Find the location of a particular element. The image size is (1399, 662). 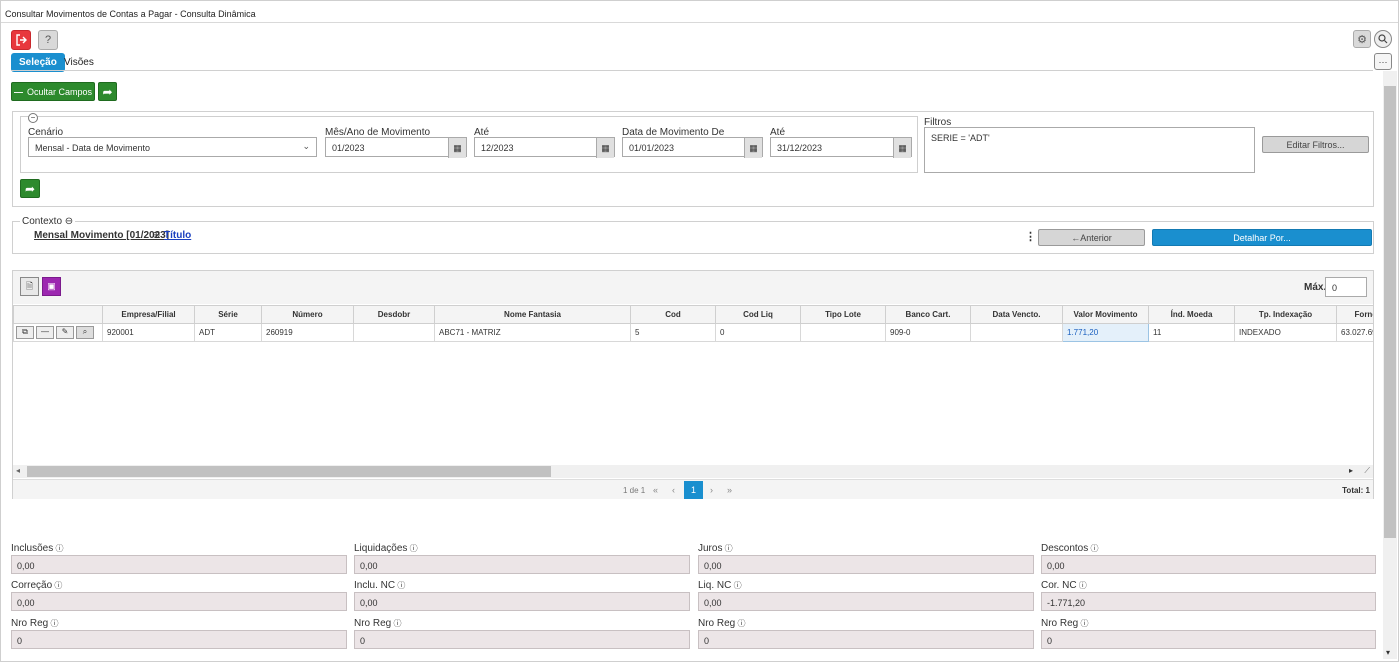

document-icon: 🗎 is located at coordinates (29, 285).